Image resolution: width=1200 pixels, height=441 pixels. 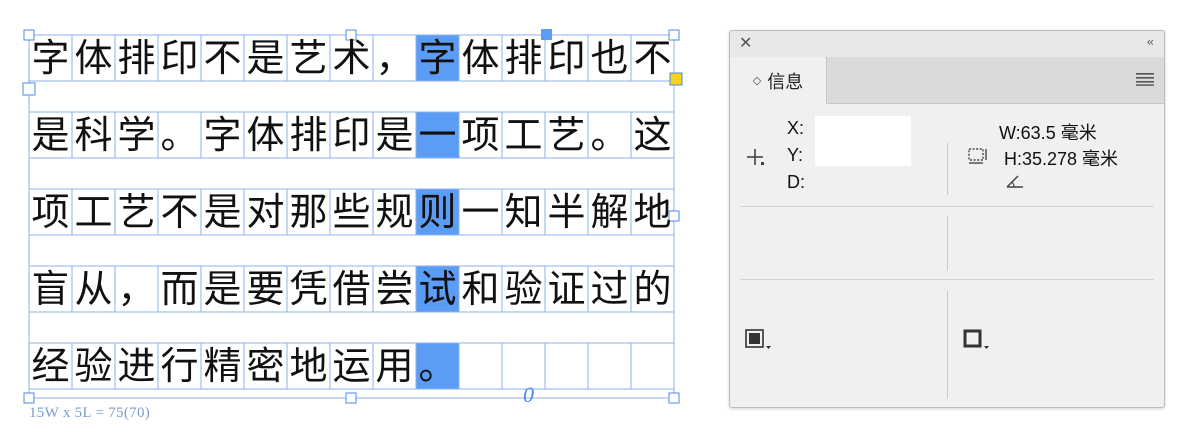 I want to click on text-line: 是科学。字体排印是一项工艺。这, so click(x=351, y=135).